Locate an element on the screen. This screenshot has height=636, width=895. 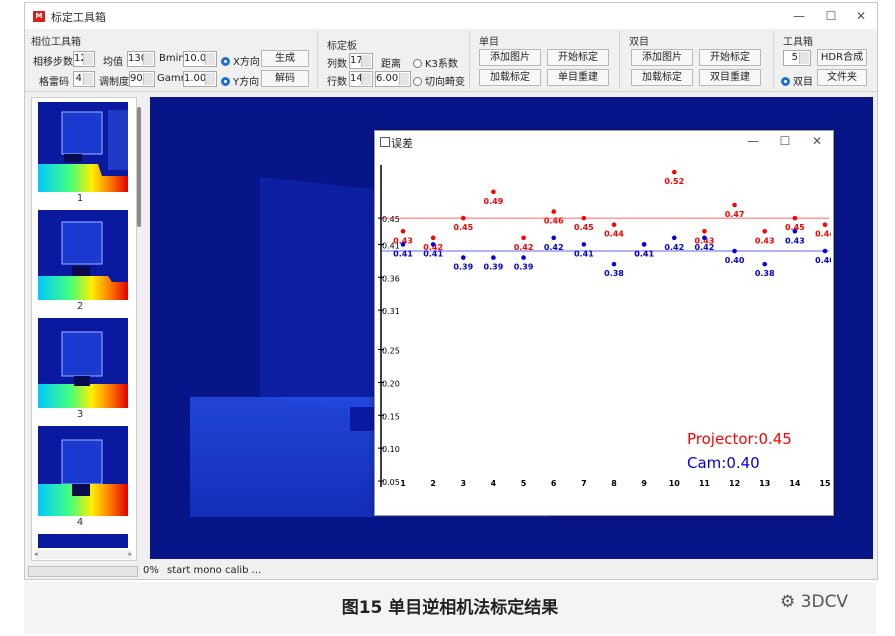
folder-button: 文件夹 is located at coordinates (842, 77).